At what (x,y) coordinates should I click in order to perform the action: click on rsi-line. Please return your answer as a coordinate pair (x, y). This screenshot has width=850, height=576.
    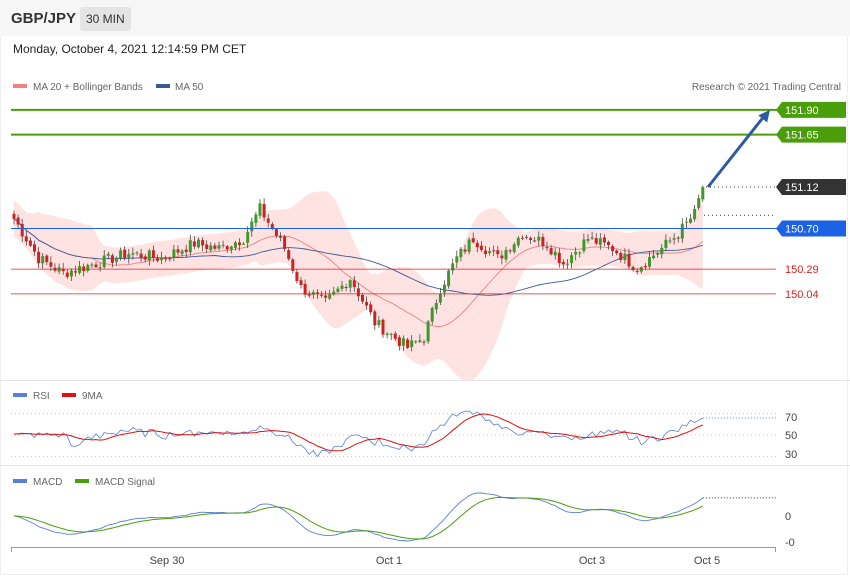
    Looking at the image, I should click on (358, 434).